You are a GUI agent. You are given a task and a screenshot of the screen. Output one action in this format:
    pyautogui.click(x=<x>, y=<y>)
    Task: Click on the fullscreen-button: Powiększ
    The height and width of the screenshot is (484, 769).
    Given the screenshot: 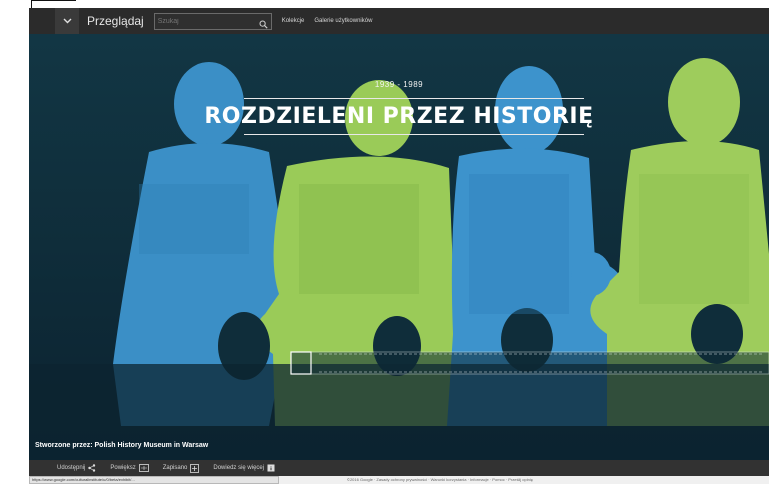 What is the action you would take?
    pyautogui.click(x=129, y=468)
    